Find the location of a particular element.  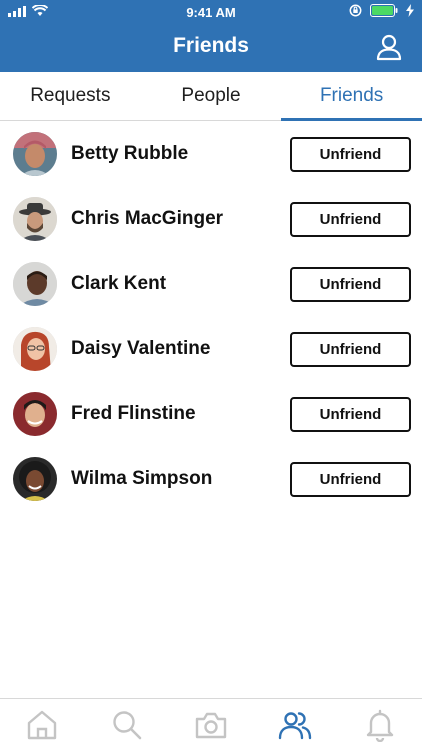

friend-name: Fred Flinstine is located at coordinates (133, 413).